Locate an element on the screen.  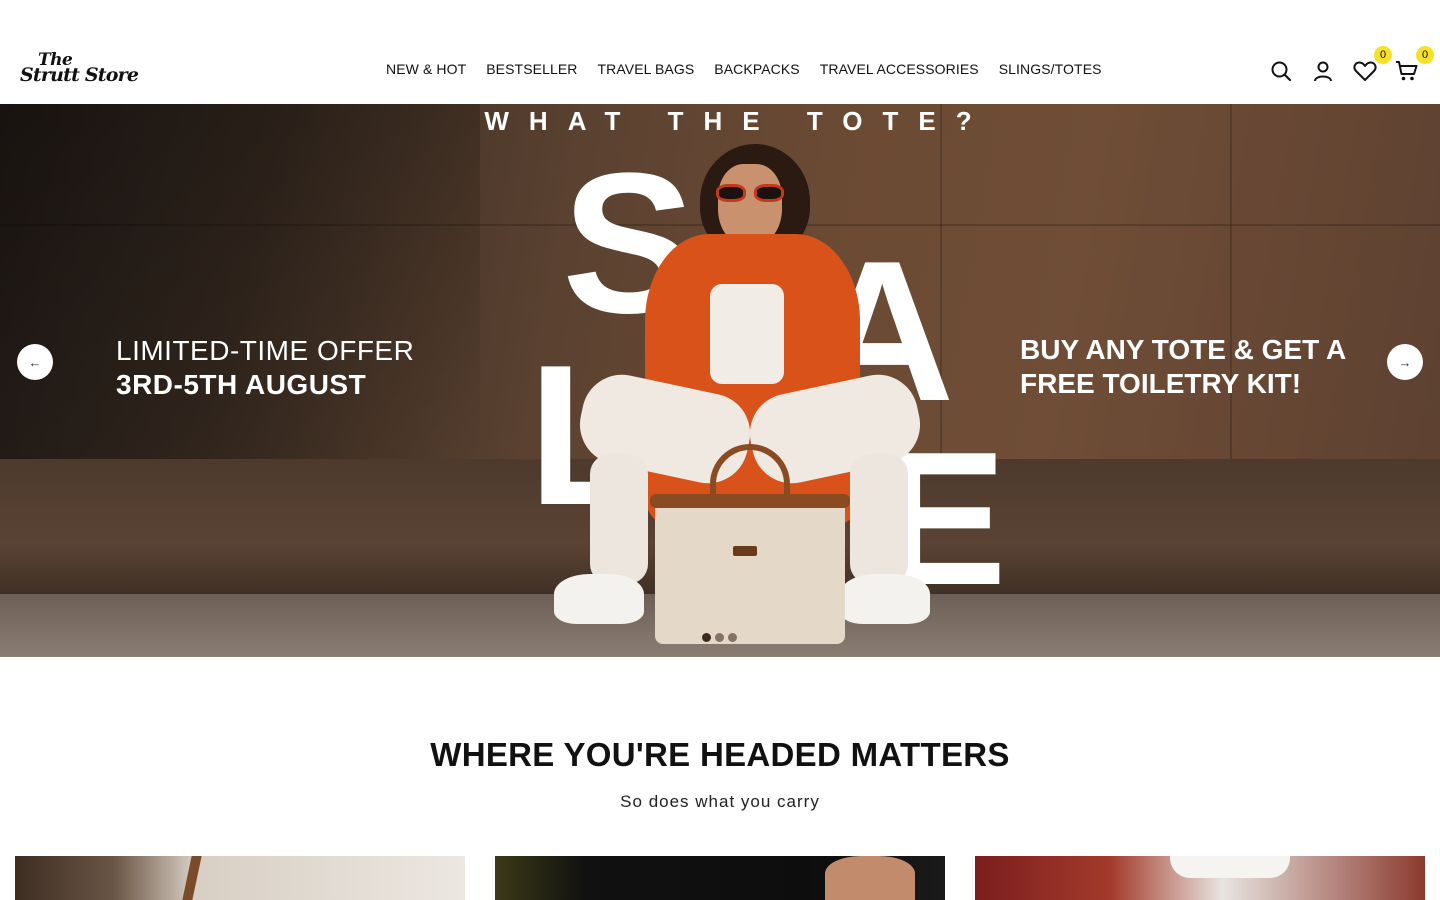
carousel-next-button: → is located at coordinates (1405, 362).